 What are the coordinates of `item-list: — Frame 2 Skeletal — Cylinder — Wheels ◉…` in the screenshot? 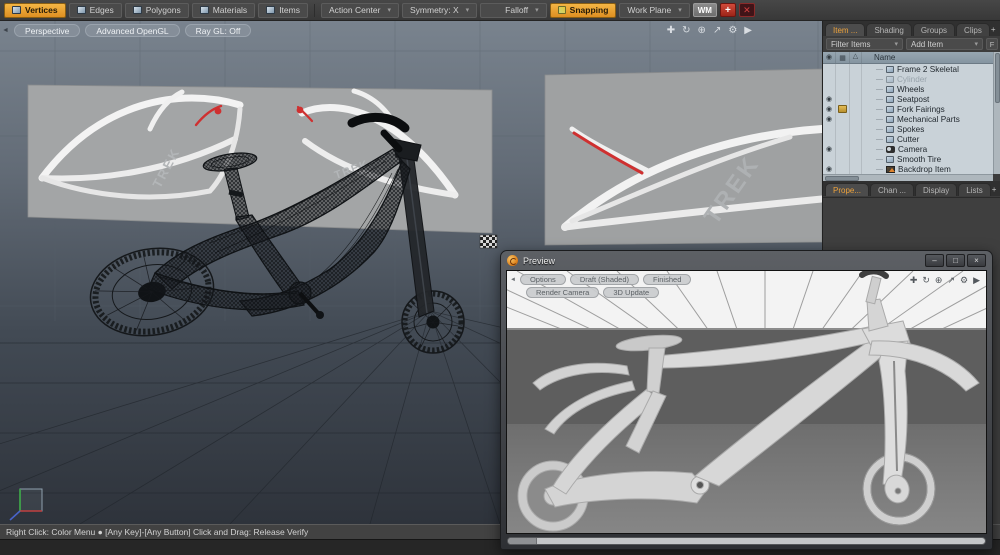 It's located at (908, 119).